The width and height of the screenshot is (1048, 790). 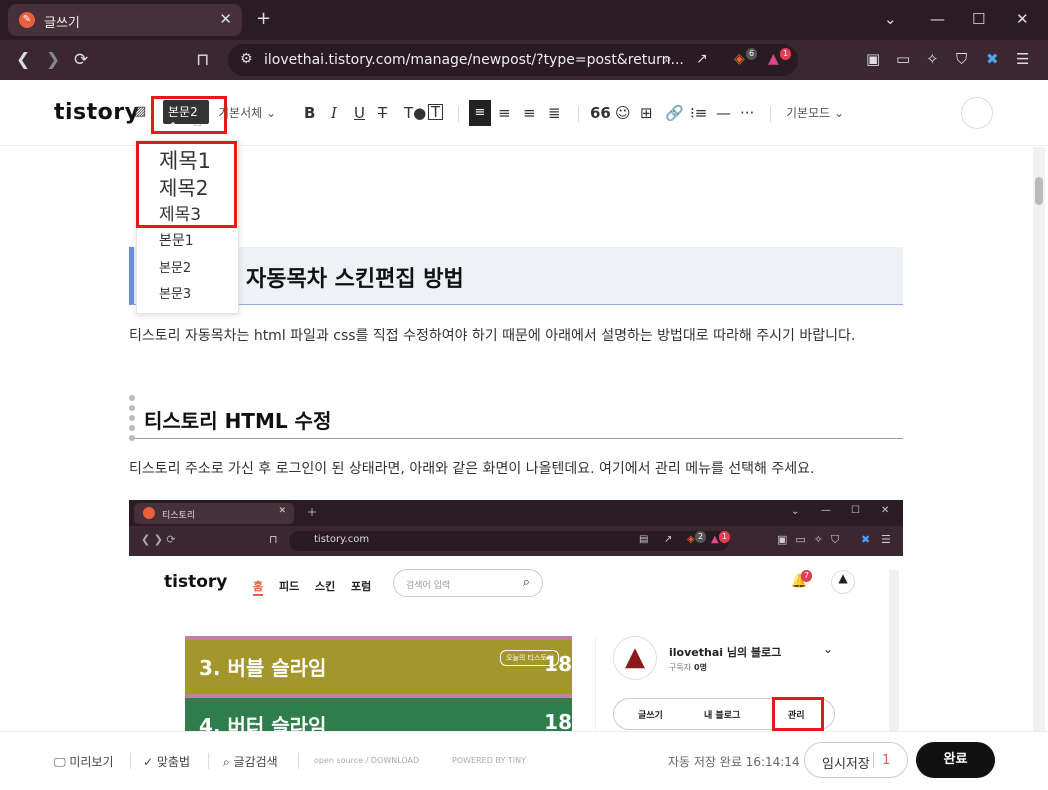 What do you see at coordinates (937, 19) in the screenshot?
I see `minimize-icon: —` at bounding box center [937, 19].